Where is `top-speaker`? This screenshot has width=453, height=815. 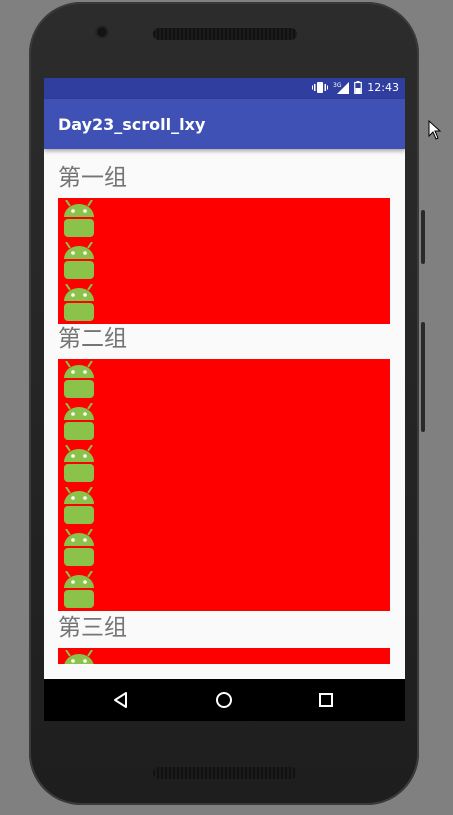
top-speaker is located at coordinates (225, 34).